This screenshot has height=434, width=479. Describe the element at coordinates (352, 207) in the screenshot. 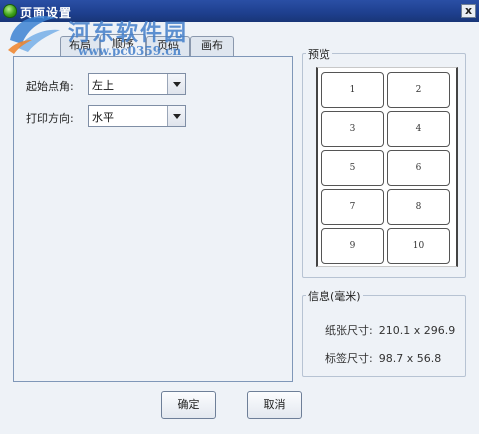

I see `preview-cell-7: 7` at that location.